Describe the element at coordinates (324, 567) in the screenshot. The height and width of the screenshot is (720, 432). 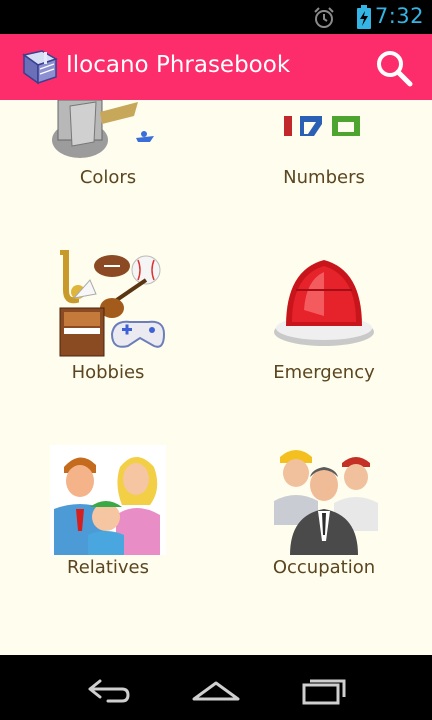
I see `category-label: Occupation` at that location.